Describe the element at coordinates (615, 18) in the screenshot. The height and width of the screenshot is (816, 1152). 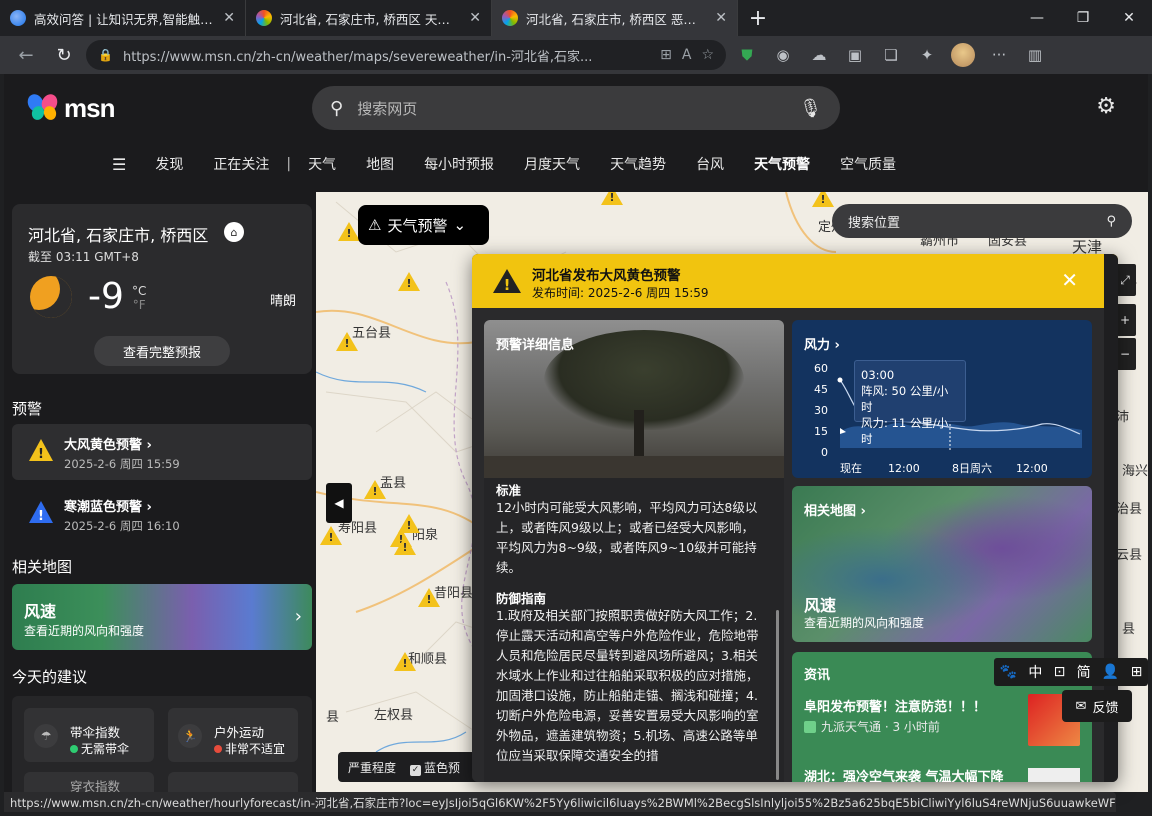
I see `browser-tab-active: 河北省, 石家庄市, 桥西区 恶劣天气 ✕` at that location.